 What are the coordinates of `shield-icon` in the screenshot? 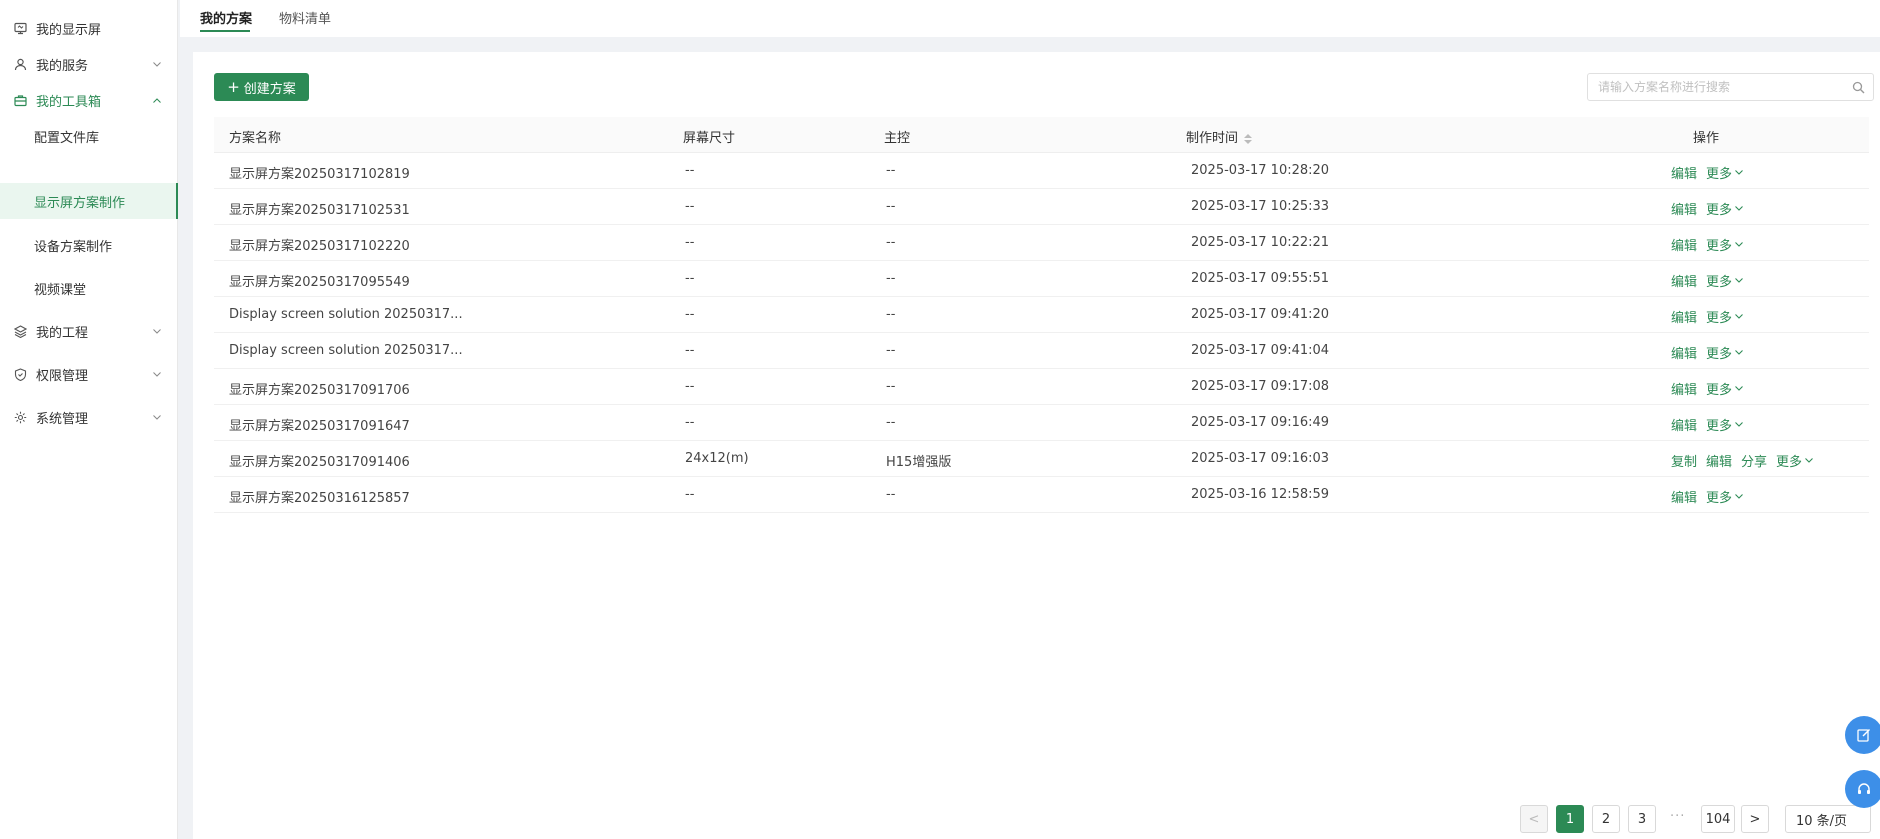 It's located at (20, 374).